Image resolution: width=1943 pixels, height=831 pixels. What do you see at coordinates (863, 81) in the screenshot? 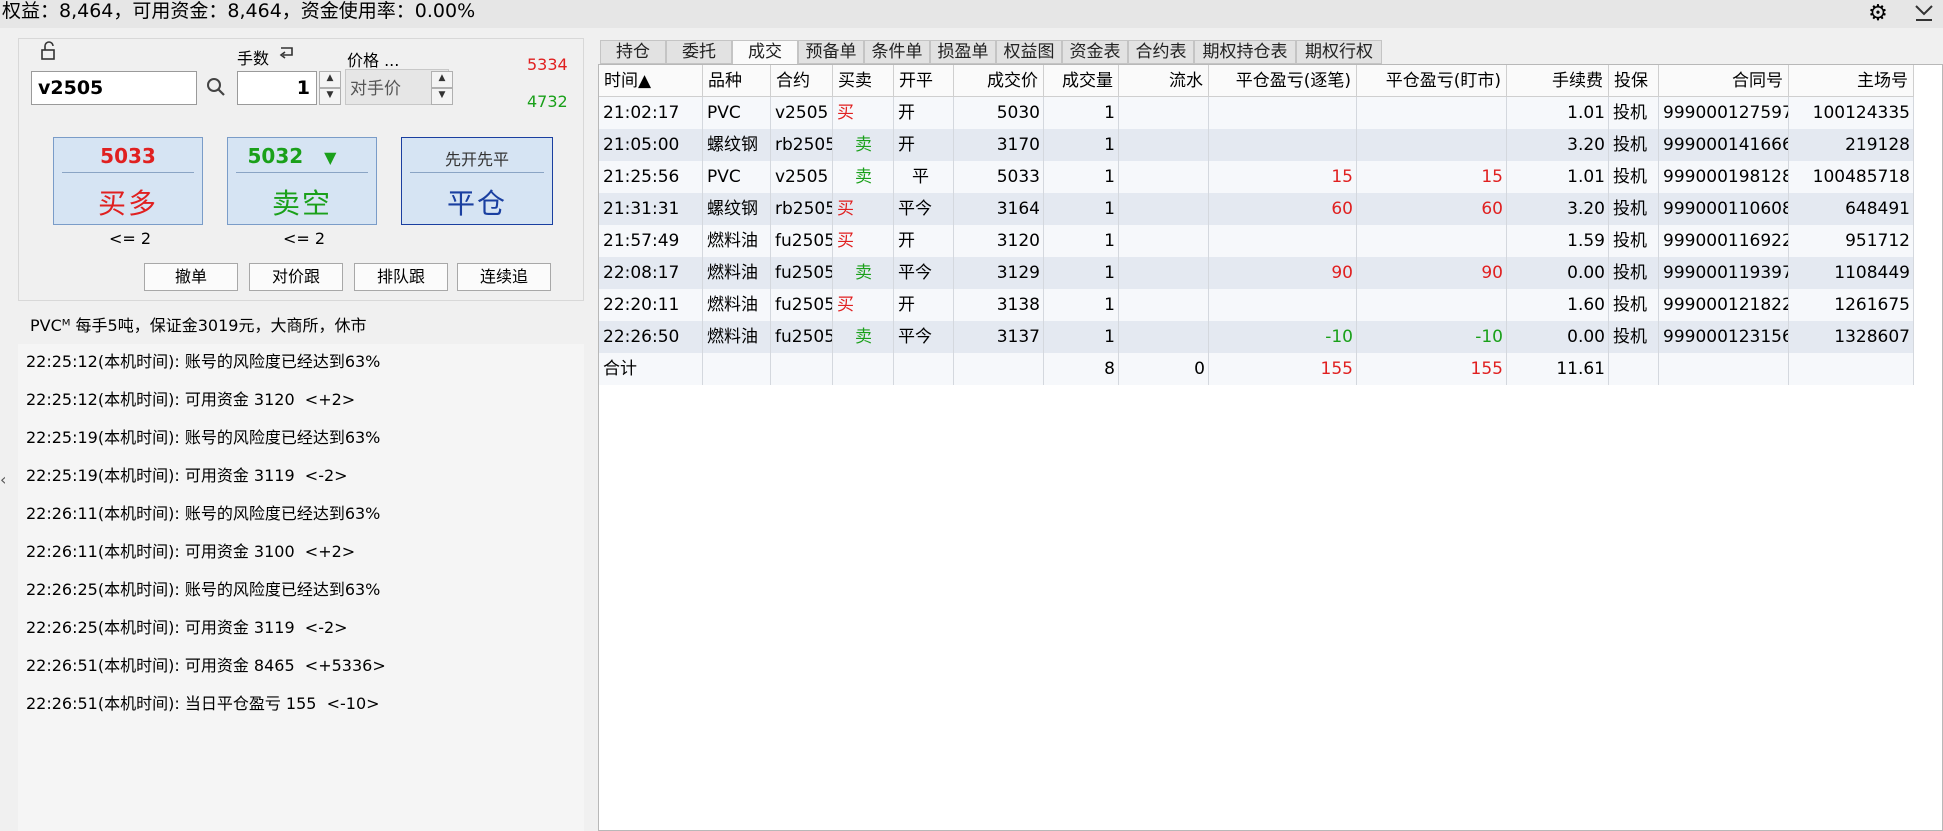
I see `column-header-side: 买卖` at bounding box center [863, 81].